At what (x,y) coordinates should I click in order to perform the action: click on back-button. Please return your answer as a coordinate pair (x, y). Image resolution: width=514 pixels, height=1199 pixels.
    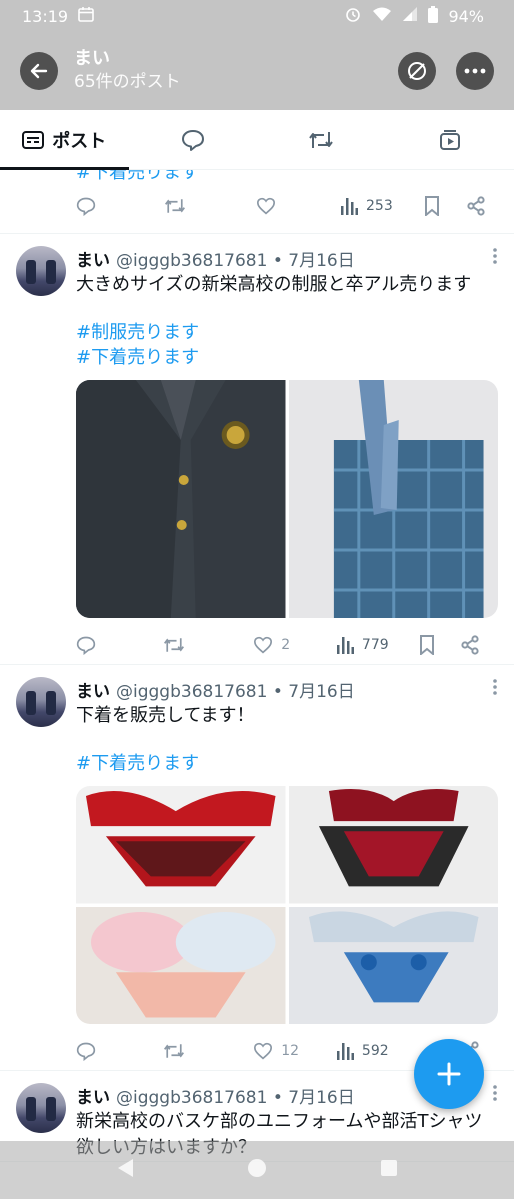
    Looking at the image, I should click on (39, 71).